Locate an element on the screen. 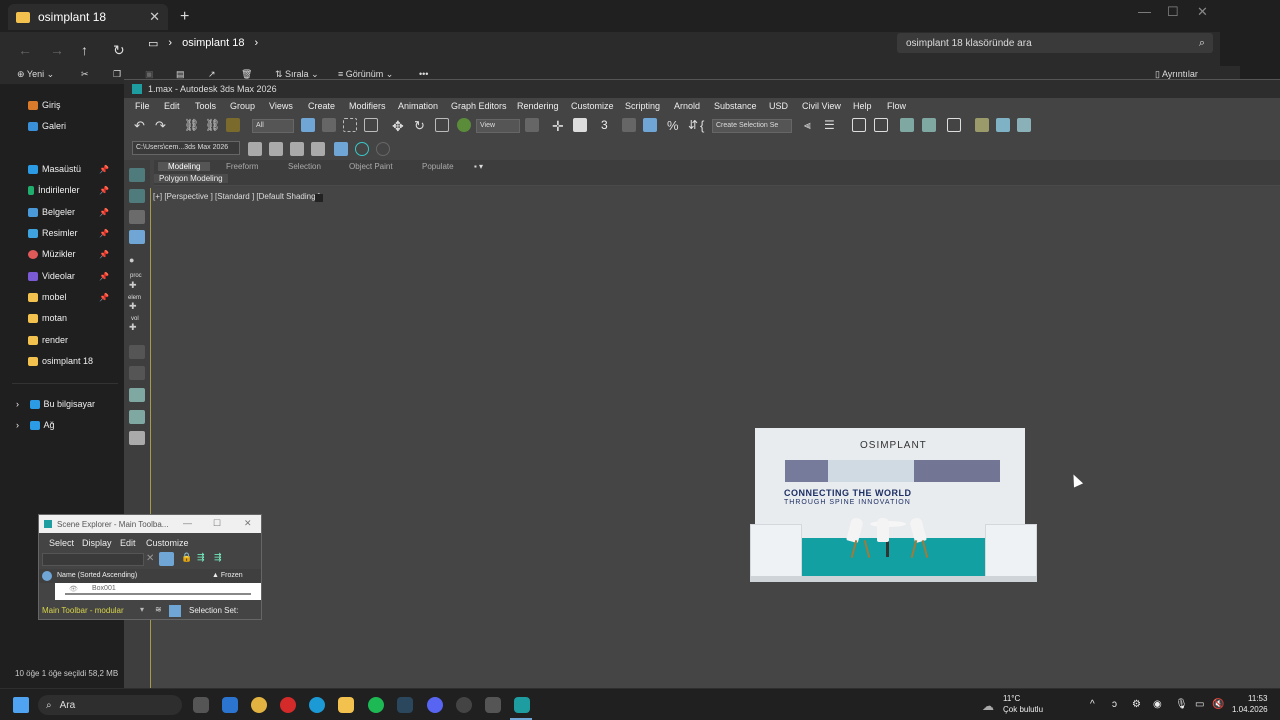 The height and width of the screenshot is (720, 1280). column-name: Name (Sorted Ascending) is located at coordinates (97, 575).